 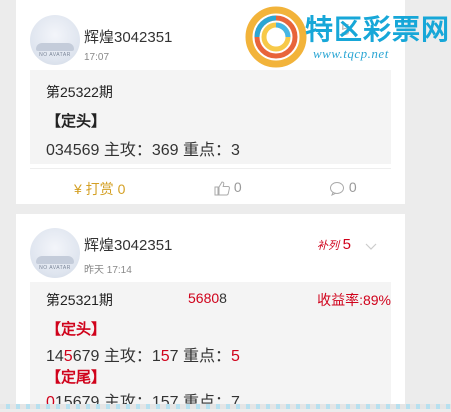 I want to click on comment-button: 0, so click(x=343, y=187).